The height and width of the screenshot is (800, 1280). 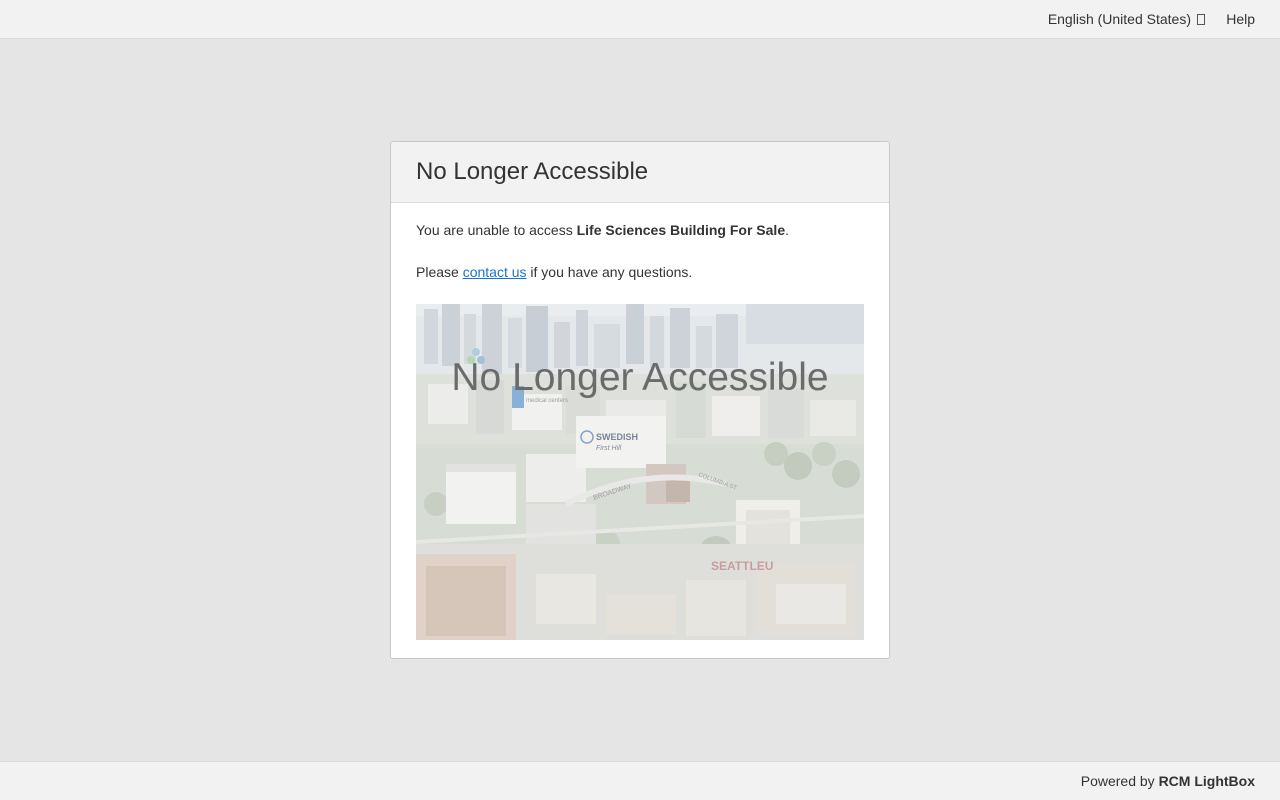 I want to click on page-title: No Longer Accessible, so click(x=532, y=171).